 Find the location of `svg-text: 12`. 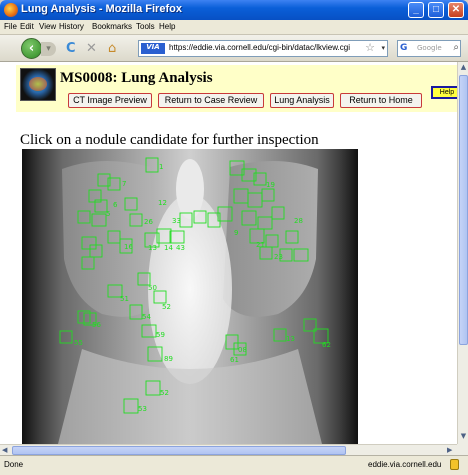

svg-text: 12 is located at coordinates (162, 203).